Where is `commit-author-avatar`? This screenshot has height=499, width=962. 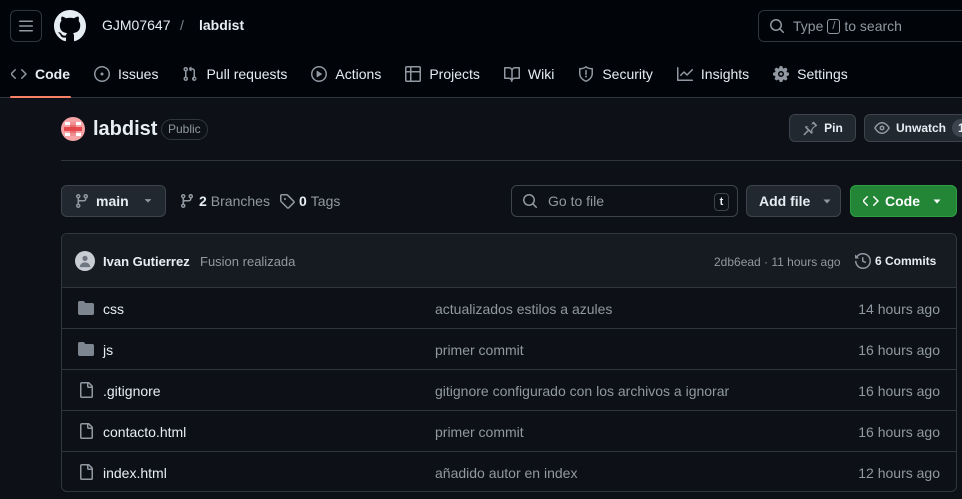
commit-author-avatar is located at coordinates (85, 261).